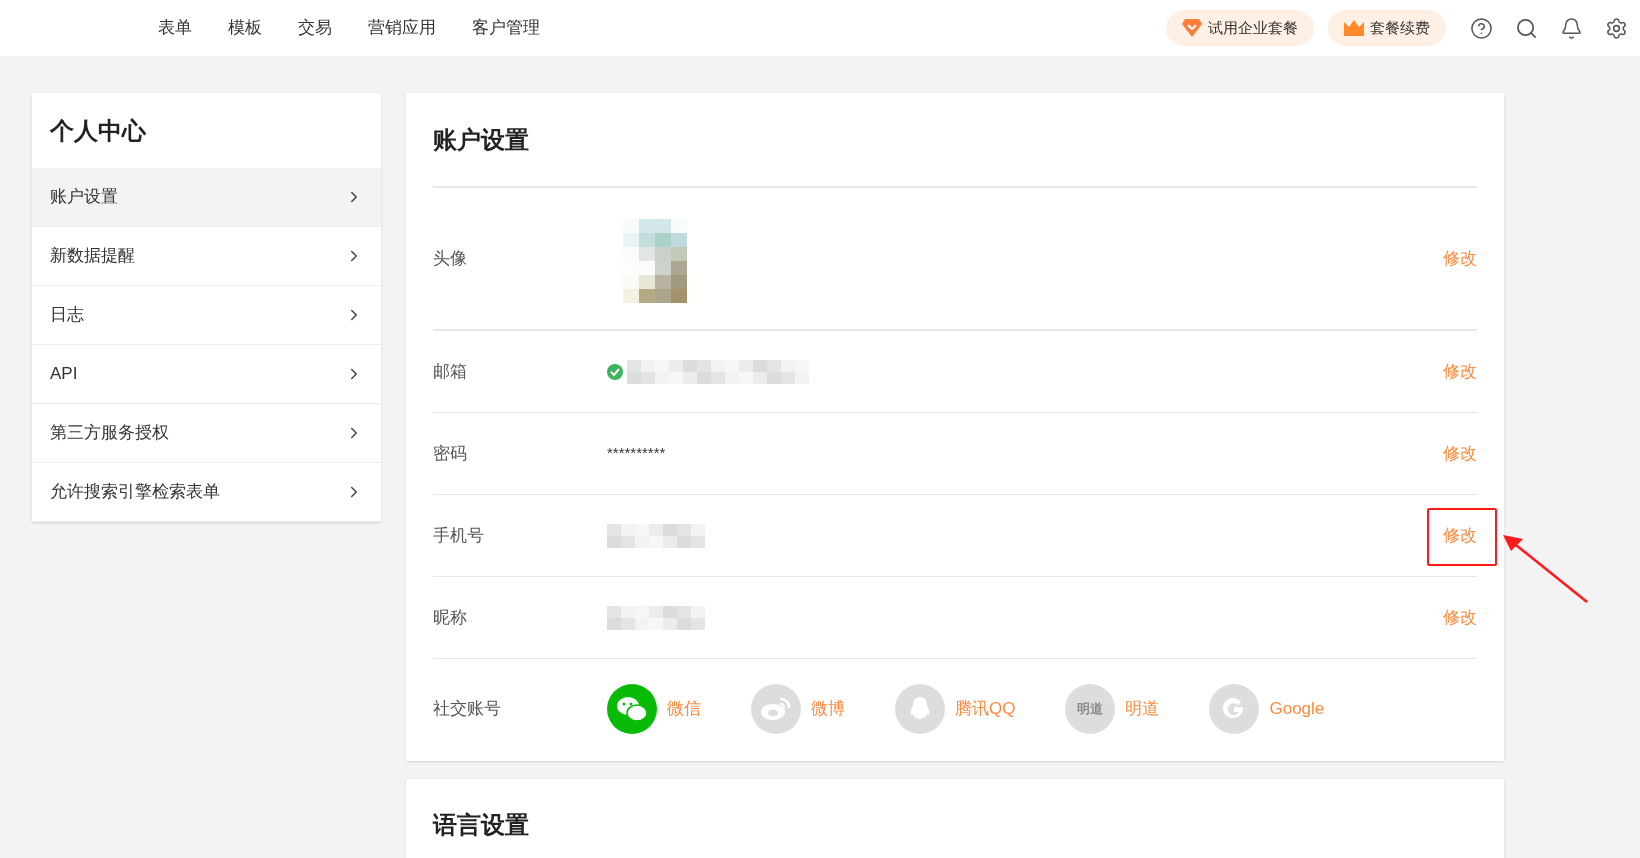 The width and height of the screenshot is (1640, 858). I want to click on bell-icon, so click(1571, 28).